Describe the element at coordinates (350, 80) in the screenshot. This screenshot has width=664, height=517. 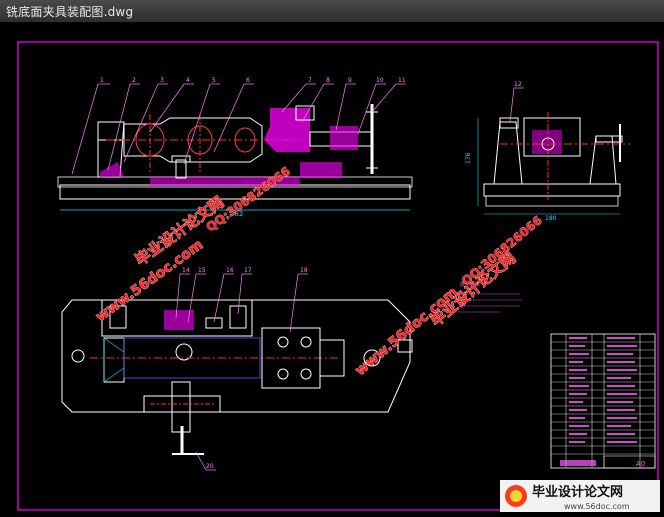
I see `balloon-9: 9` at that location.